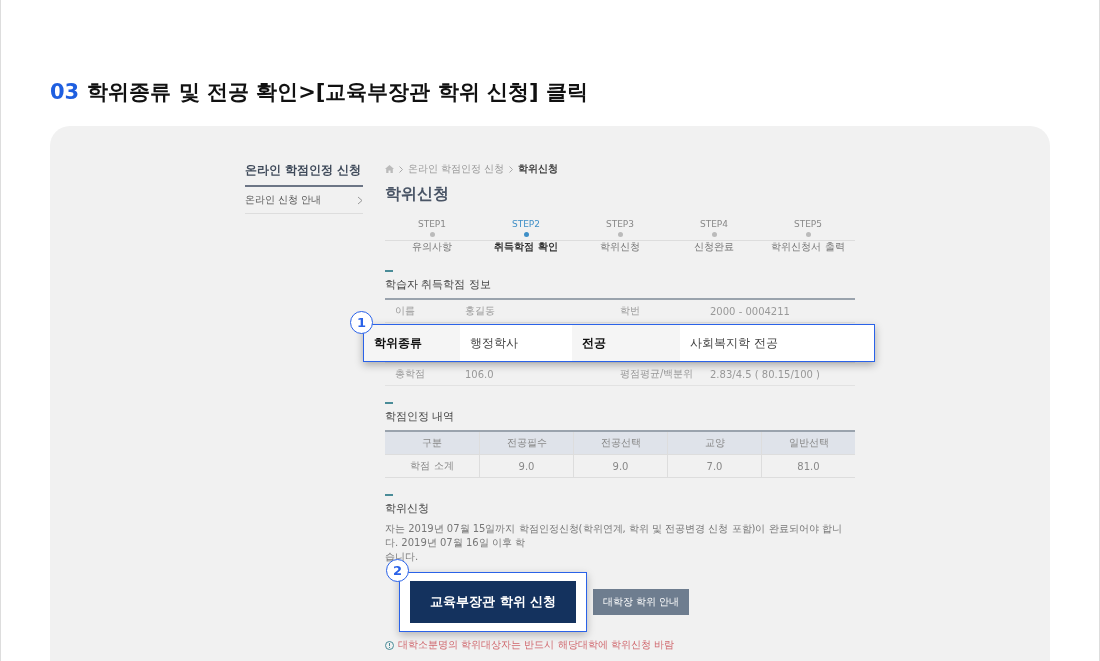  Describe the element at coordinates (410, 374) in the screenshot. I see `info-label: 총학점` at that location.